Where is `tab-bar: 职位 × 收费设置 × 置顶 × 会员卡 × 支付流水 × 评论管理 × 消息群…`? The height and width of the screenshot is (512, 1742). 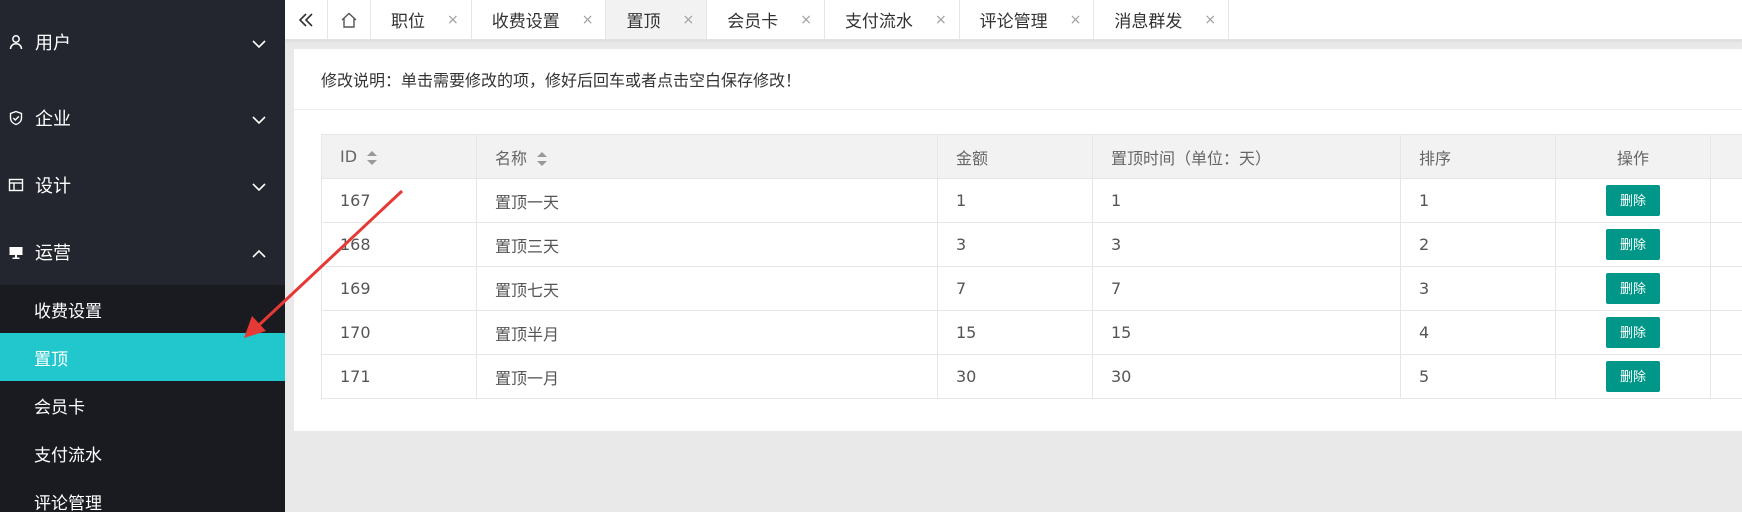 tab-bar: 职位 × 收费设置 × 置顶 × 会员卡 × 支付流水 × 评论管理 × 消息群… is located at coordinates (1013, 20).